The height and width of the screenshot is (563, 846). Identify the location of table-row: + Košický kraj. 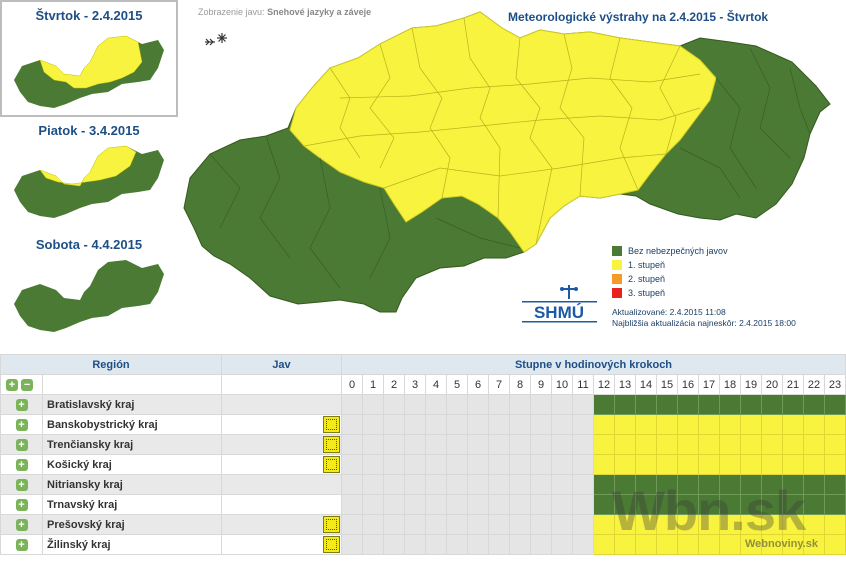
(423, 464).